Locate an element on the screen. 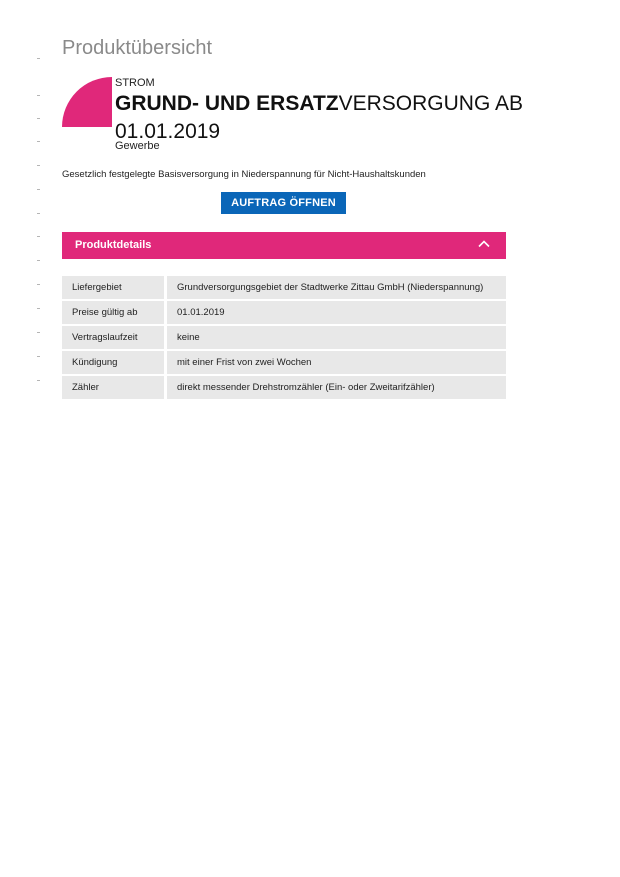 The height and width of the screenshot is (877, 620). product-details-header: Produktdetails is located at coordinates (284, 245).